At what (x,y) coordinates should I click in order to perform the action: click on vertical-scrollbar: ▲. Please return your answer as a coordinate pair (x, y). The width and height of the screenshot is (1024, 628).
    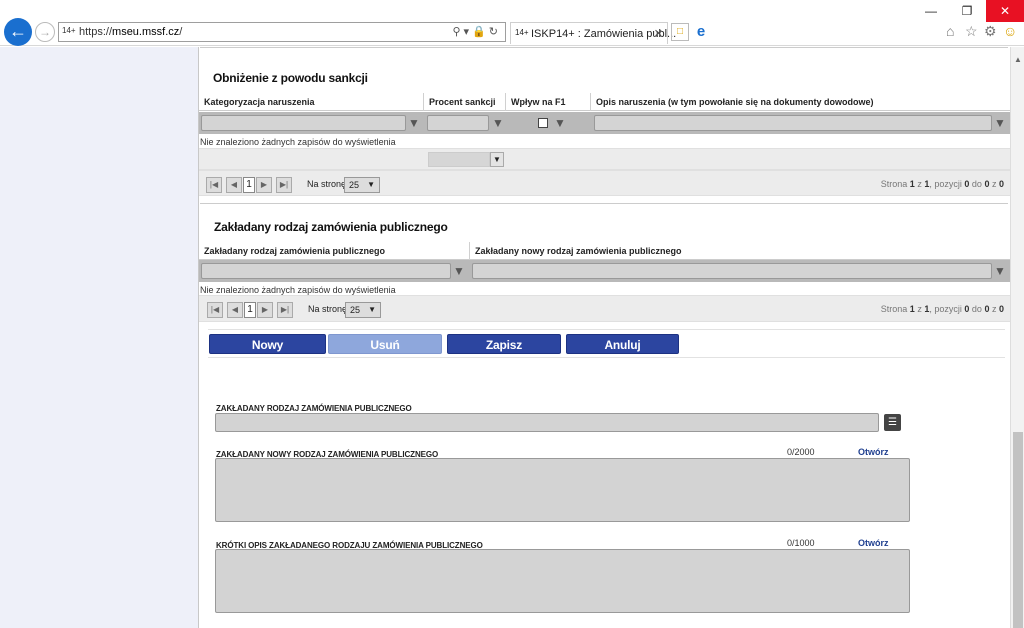
    Looking at the image, I should click on (1017, 337).